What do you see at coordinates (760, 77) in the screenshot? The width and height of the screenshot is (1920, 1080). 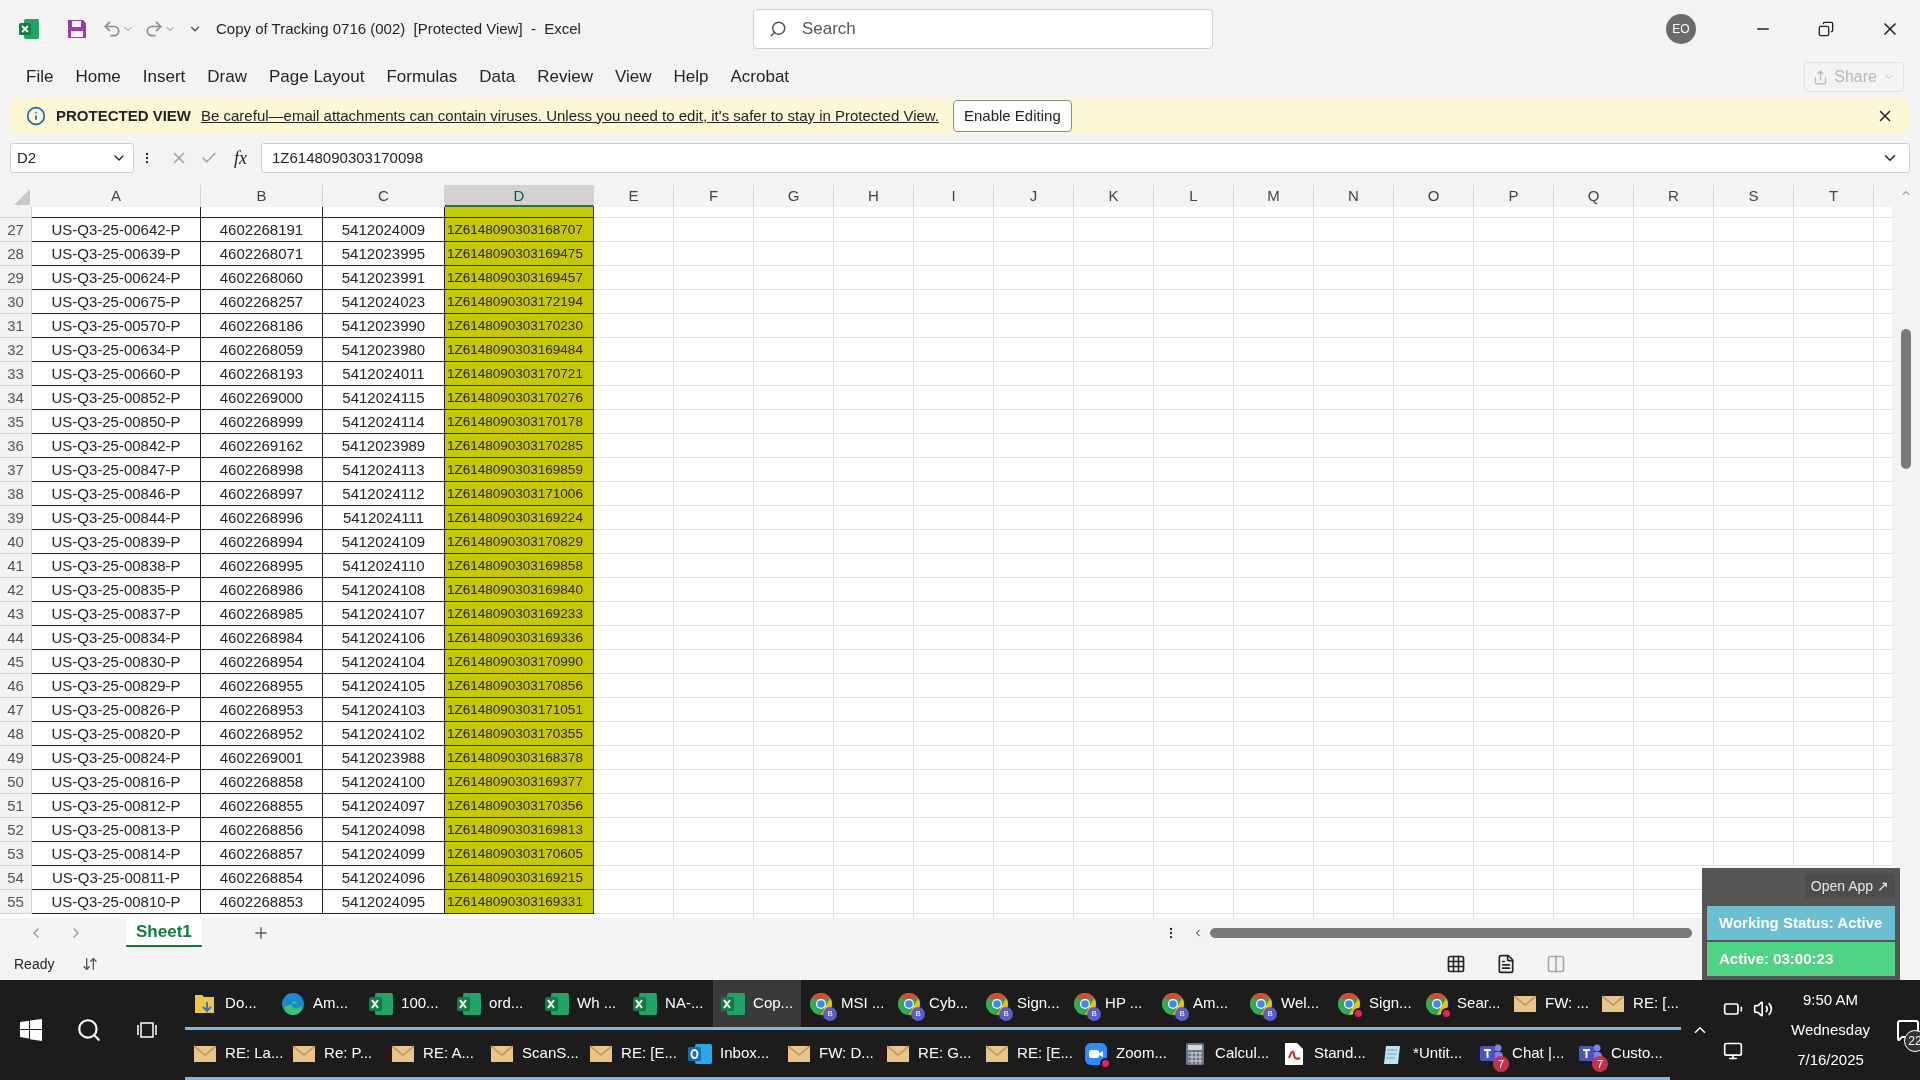 I see `ribbon-tab: Acrobat` at bounding box center [760, 77].